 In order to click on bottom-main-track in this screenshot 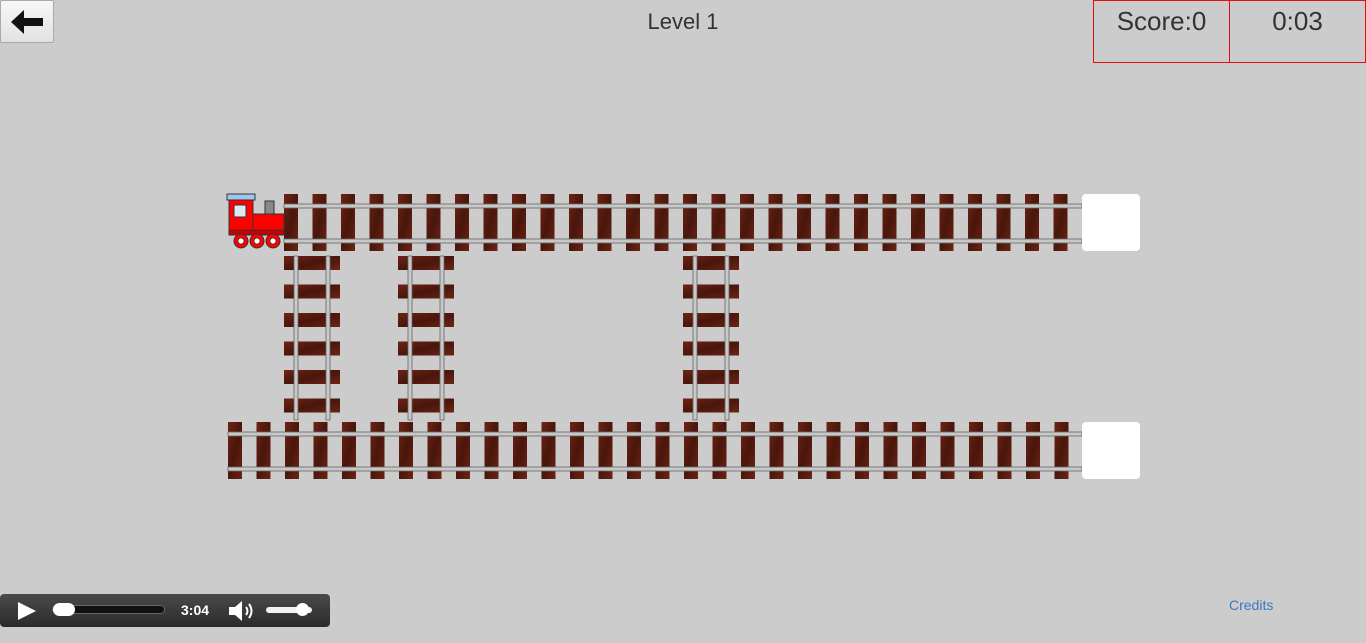, I will do `click(655, 450)`.